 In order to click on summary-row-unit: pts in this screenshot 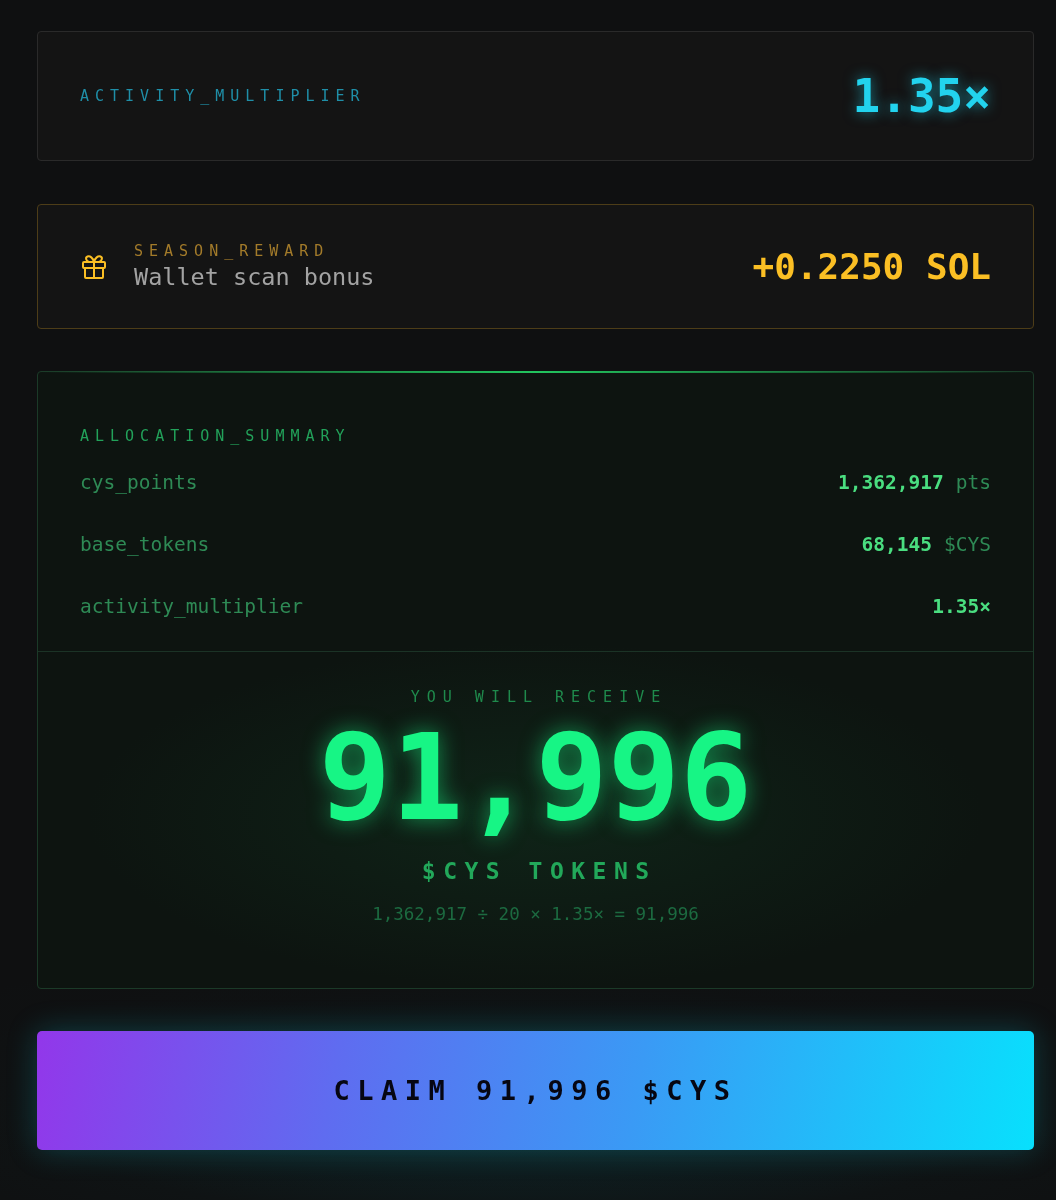, I will do `click(973, 482)`.